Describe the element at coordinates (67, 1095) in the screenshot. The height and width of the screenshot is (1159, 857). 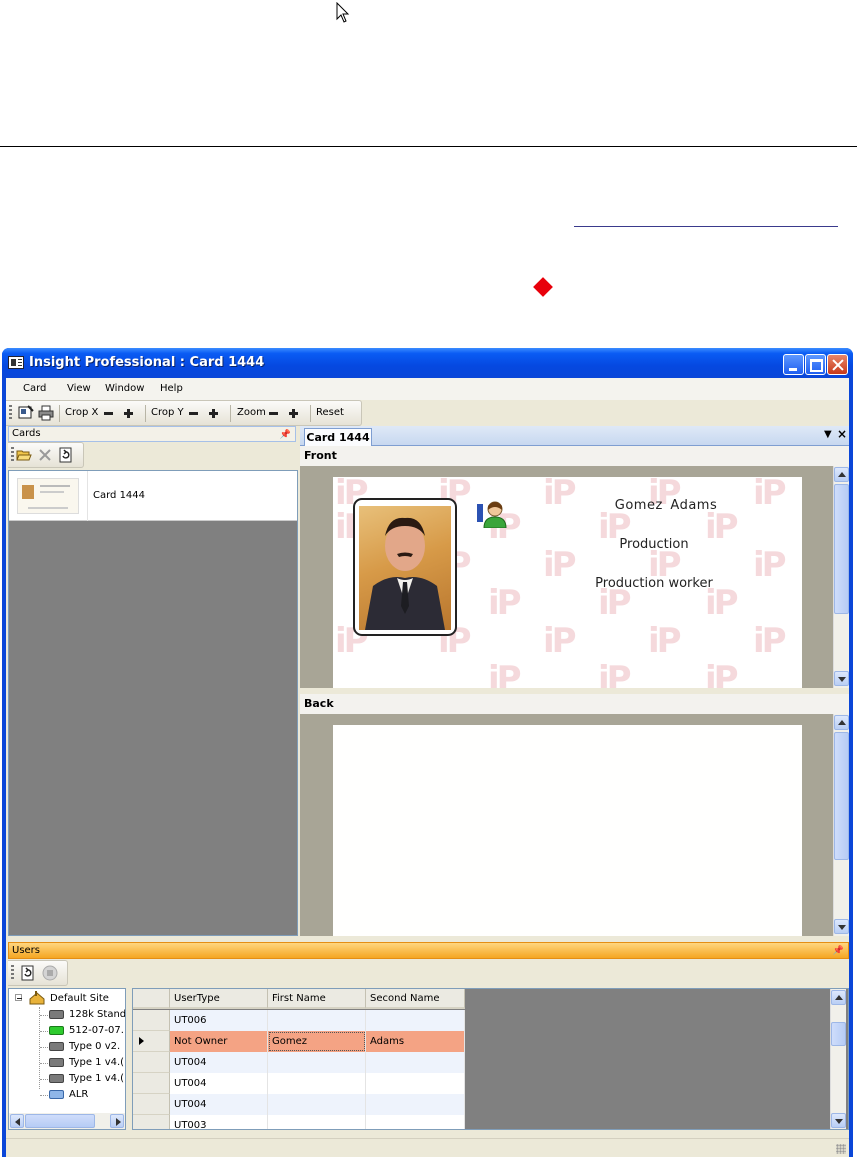
I see `tree-node: ALR` at that location.